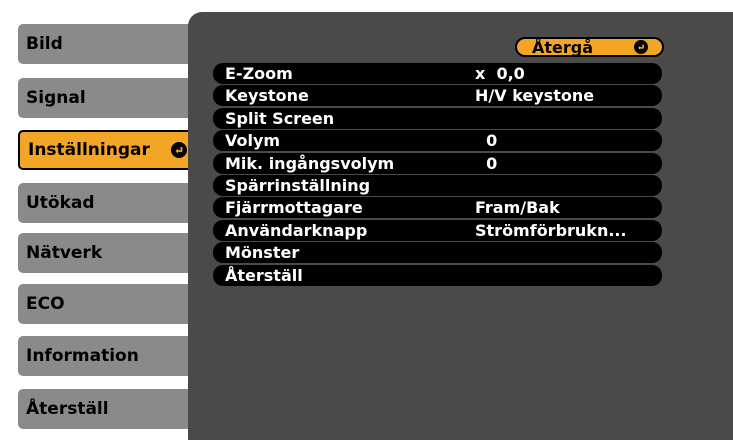 This screenshot has width=733, height=440. I want to click on setting-label: Keystone, so click(267, 96).